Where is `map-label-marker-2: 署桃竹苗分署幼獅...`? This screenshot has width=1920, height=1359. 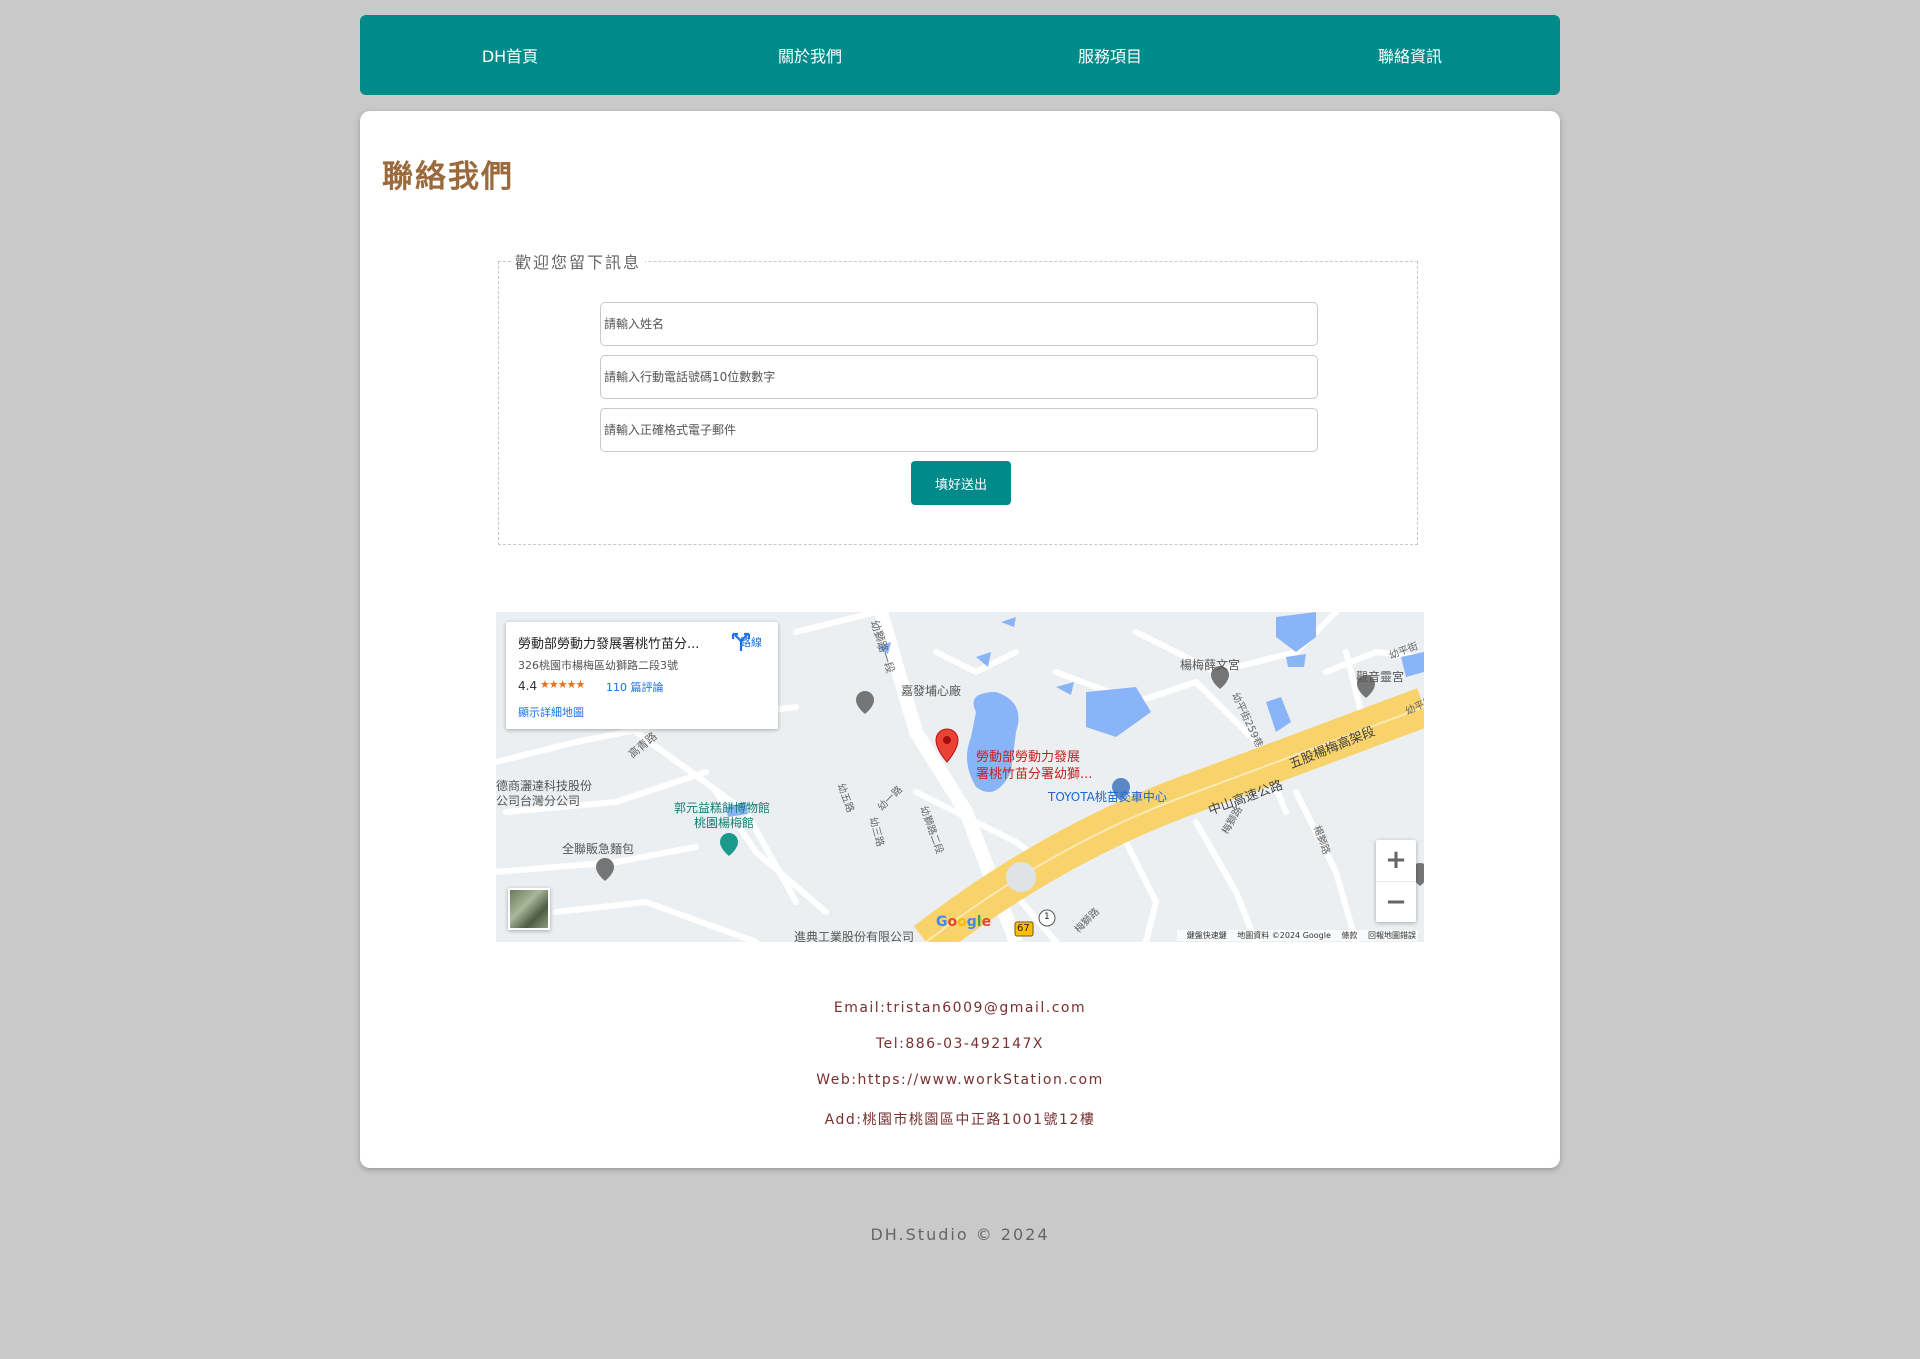 map-label-marker-2: 署桃竹苗分署幼獅... is located at coordinates (1034, 774).